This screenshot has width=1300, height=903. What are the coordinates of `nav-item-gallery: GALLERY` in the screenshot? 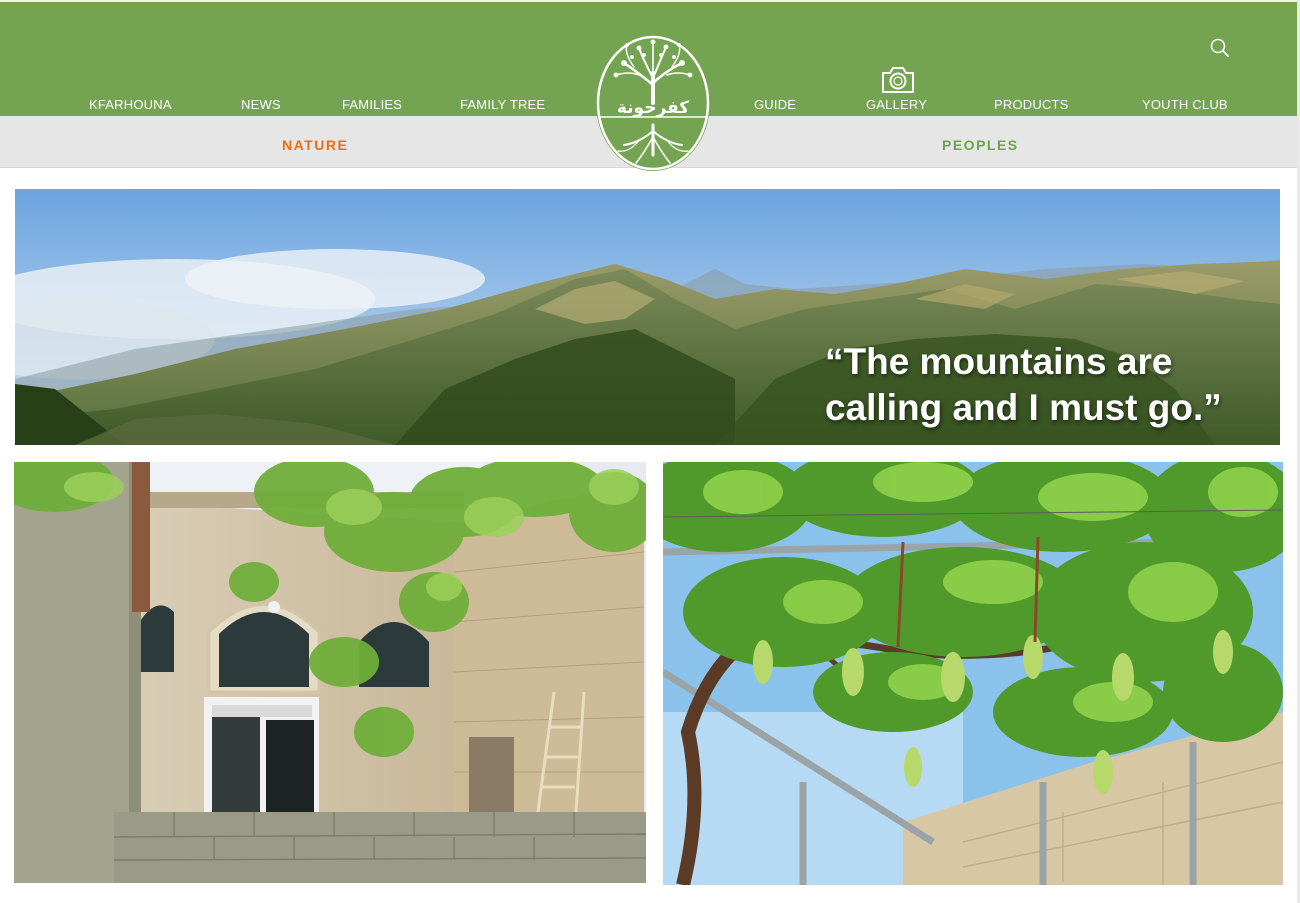 It's located at (896, 104).